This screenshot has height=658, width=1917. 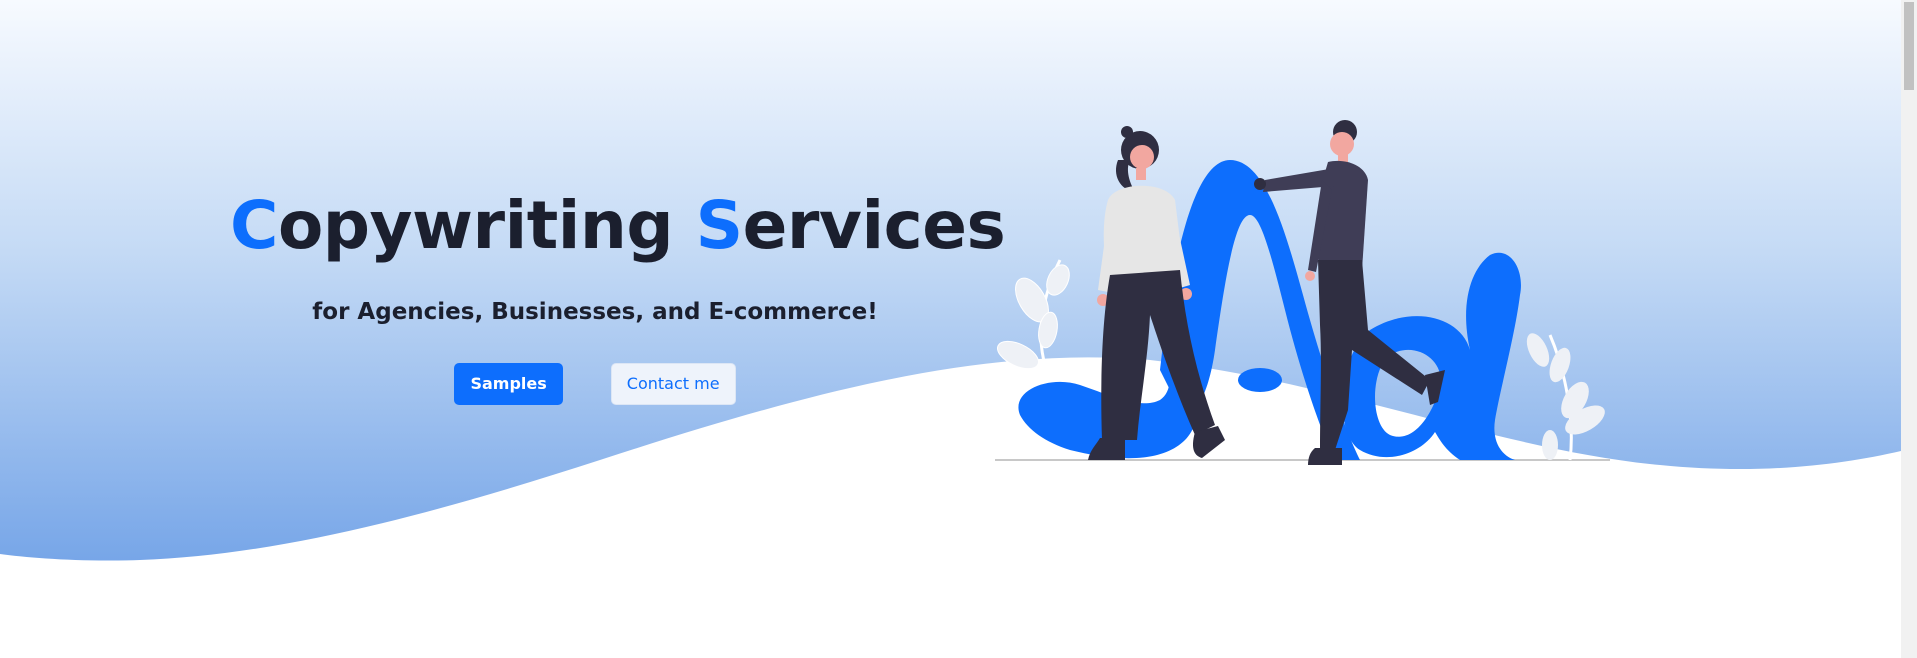 What do you see at coordinates (1909, 329) in the screenshot?
I see `page-scrollbar` at bounding box center [1909, 329].